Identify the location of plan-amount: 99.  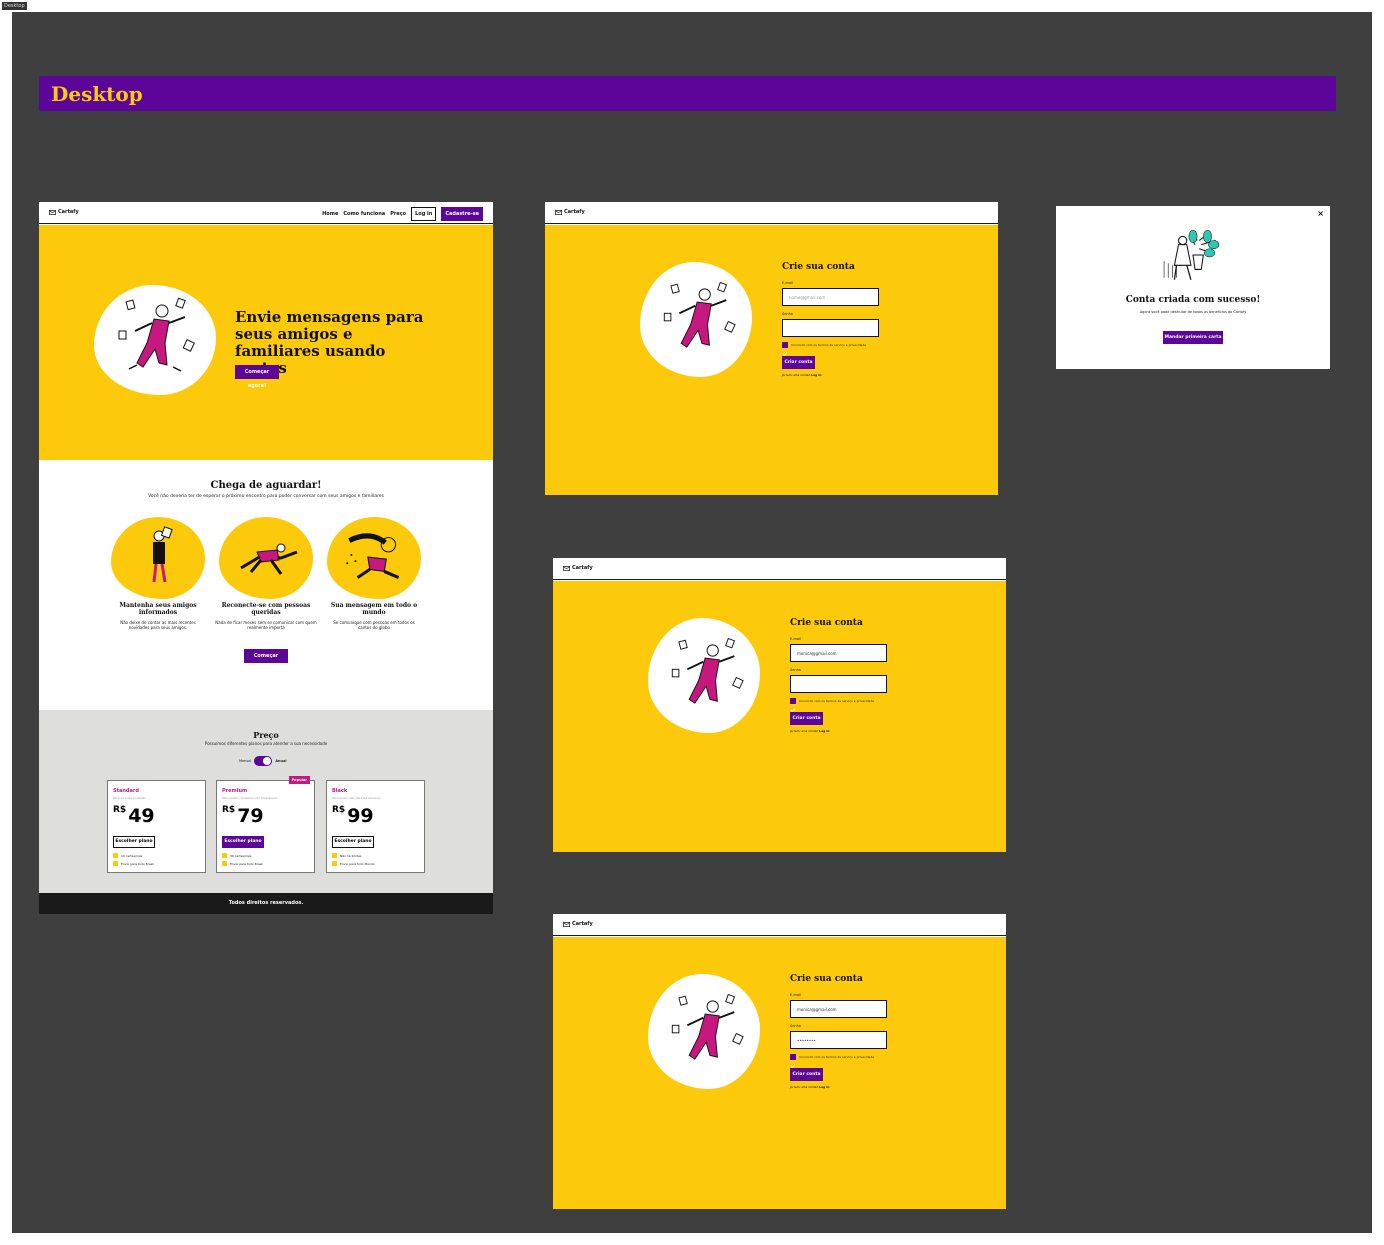
(360, 816).